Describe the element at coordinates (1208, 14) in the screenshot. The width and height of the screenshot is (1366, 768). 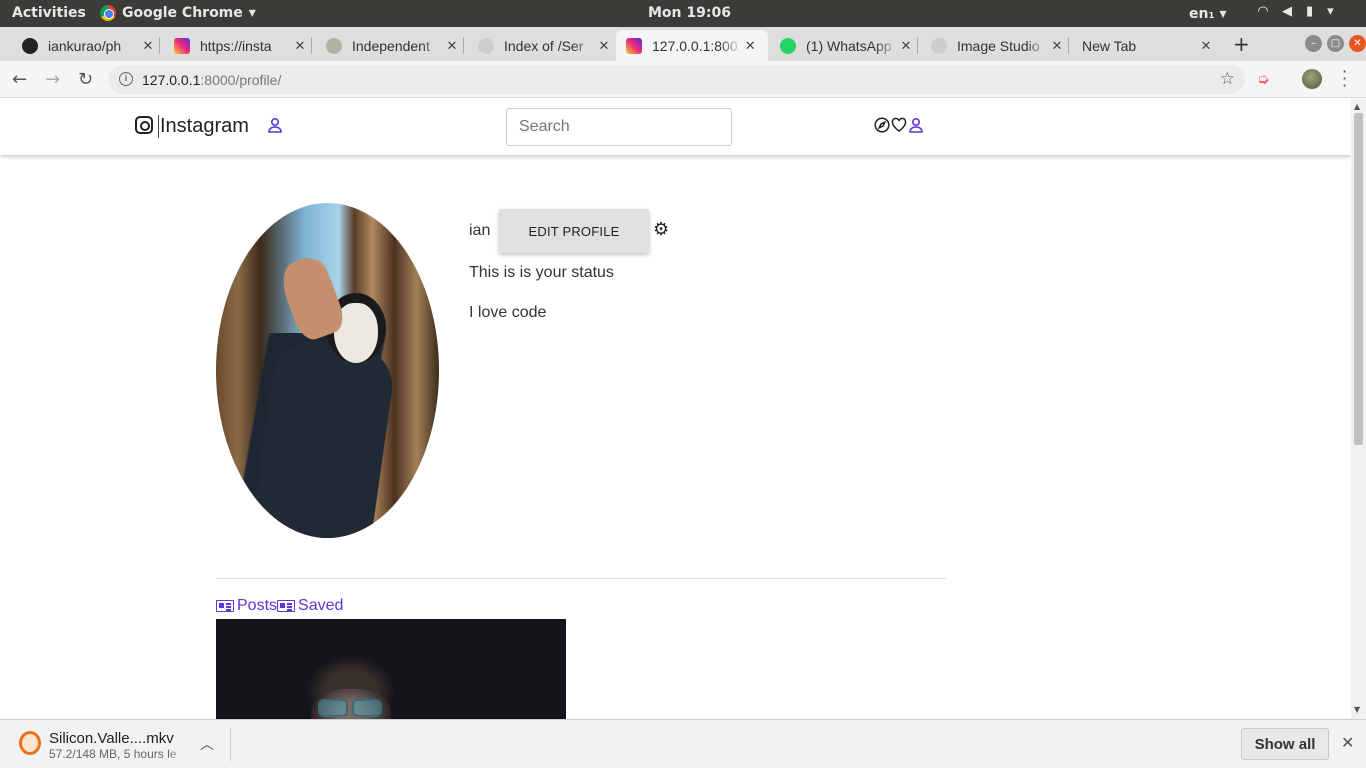
I see `language-indicator: en₁ ▾` at that location.